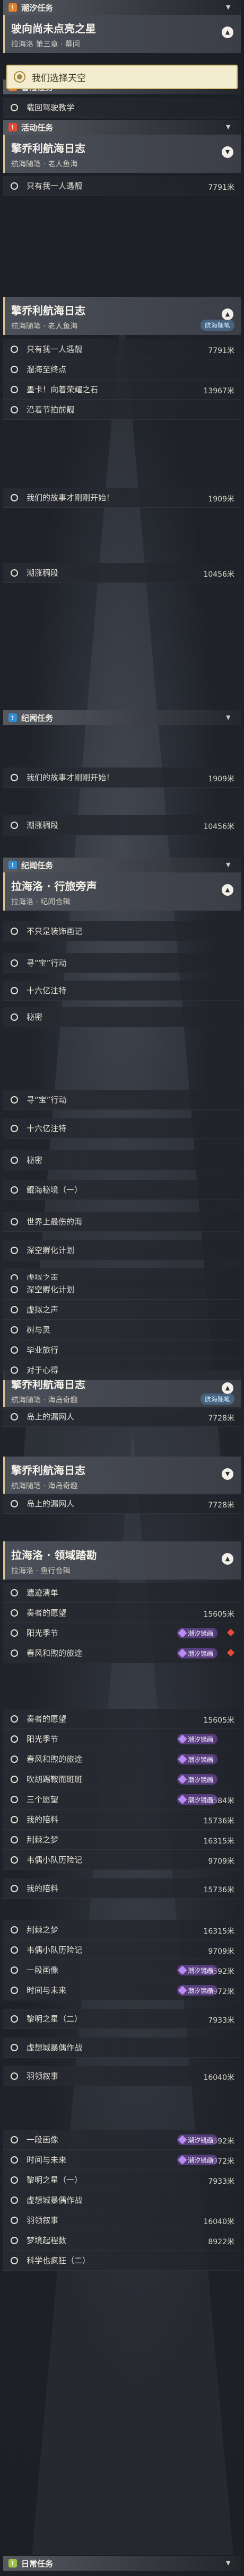 The width and height of the screenshot is (244, 2576). Describe the element at coordinates (122, 316) in the screenshot. I see `quest-card: 擎乔利航海日志 航海随笔 · 老人鱼海 ▲ 航海随笔` at that location.